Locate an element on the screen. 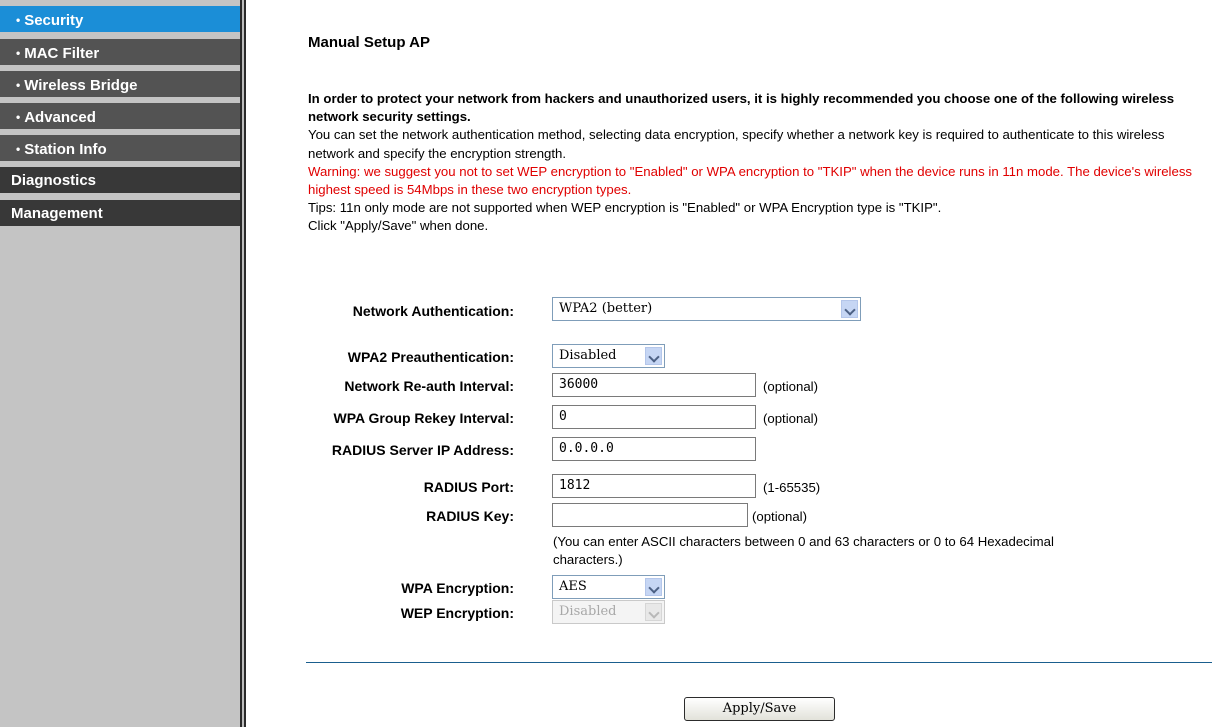 The image size is (1212, 727). sidebar-item-label: Management is located at coordinates (57, 213).